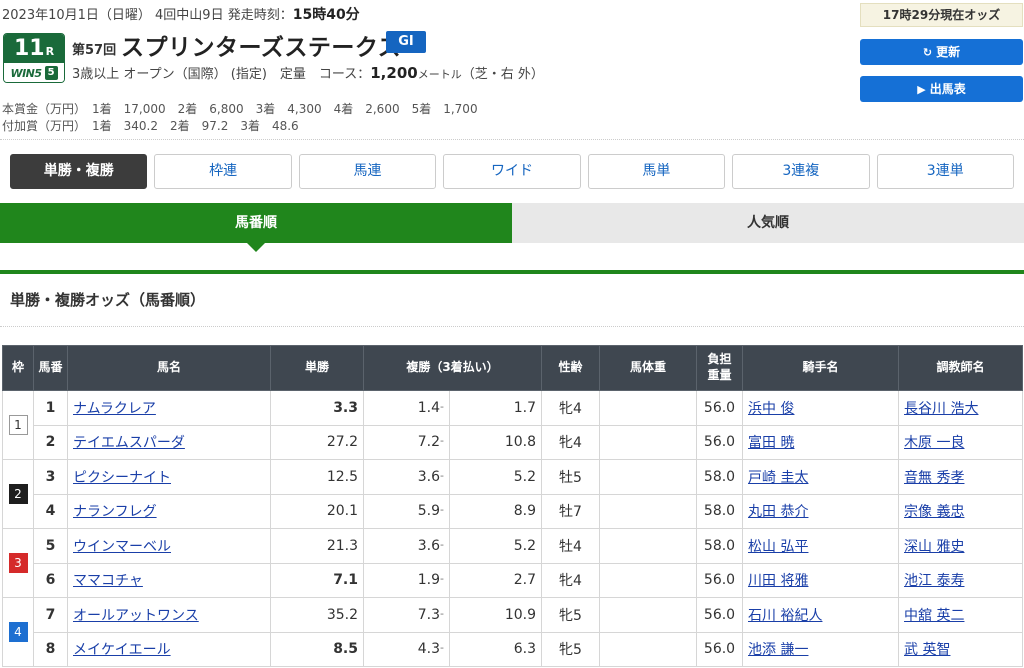 This screenshot has height=668, width=1024. What do you see at coordinates (921, 89) in the screenshot?
I see `play-circle-icon: ▶` at bounding box center [921, 89].